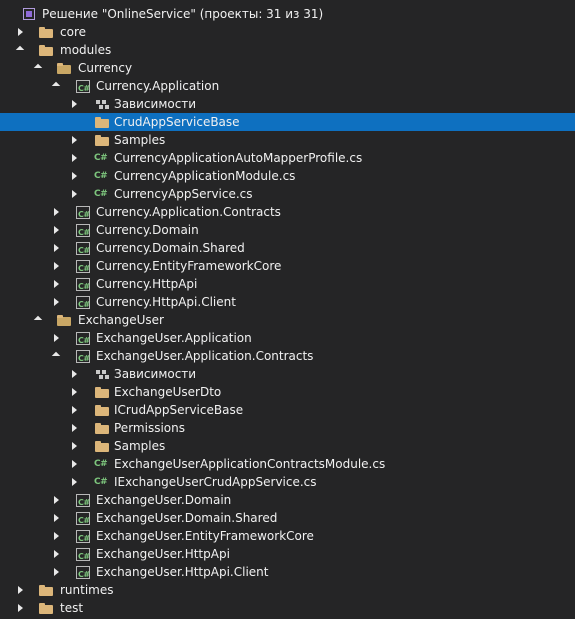 The height and width of the screenshot is (619, 575). Describe the element at coordinates (205, 356) in the screenshot. I see `tree-item-label: ExchangeUser.Application.Contracts` at that location.